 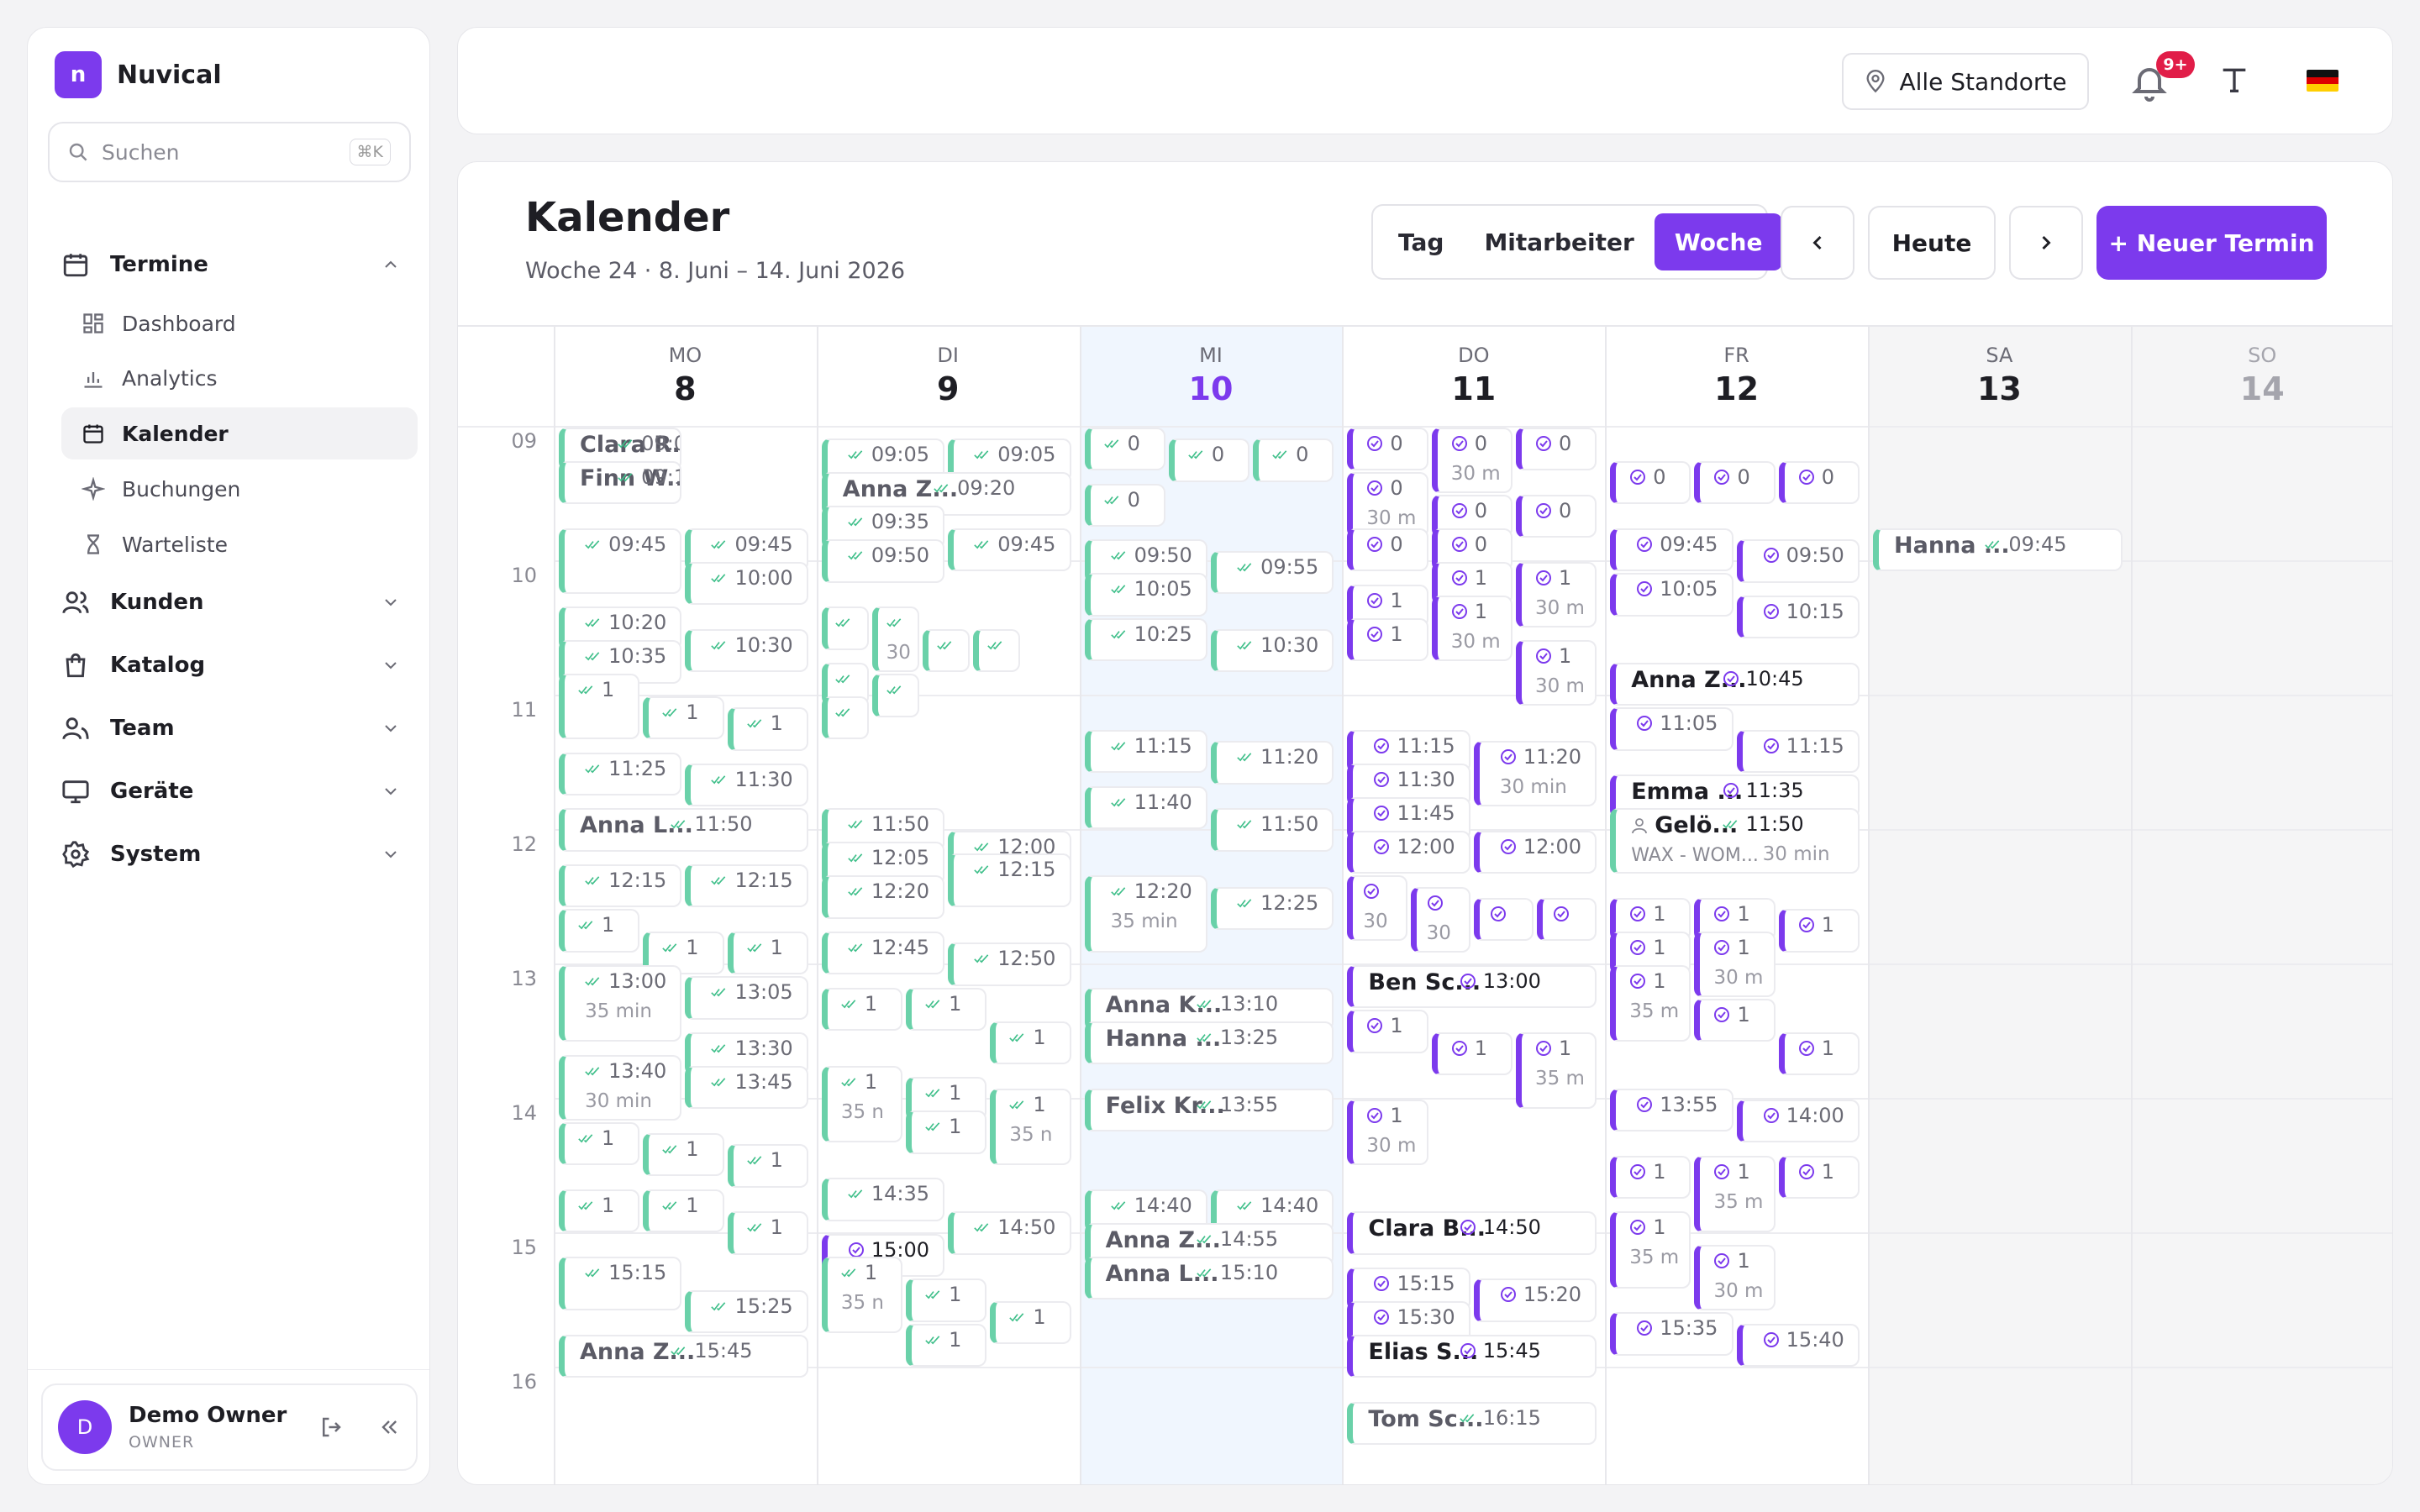 What do you see at coordinates (2211, 243) in the screenshot?
I see `new-appointment-button: + Neuer Termin` at bounding box center [2211, 243].